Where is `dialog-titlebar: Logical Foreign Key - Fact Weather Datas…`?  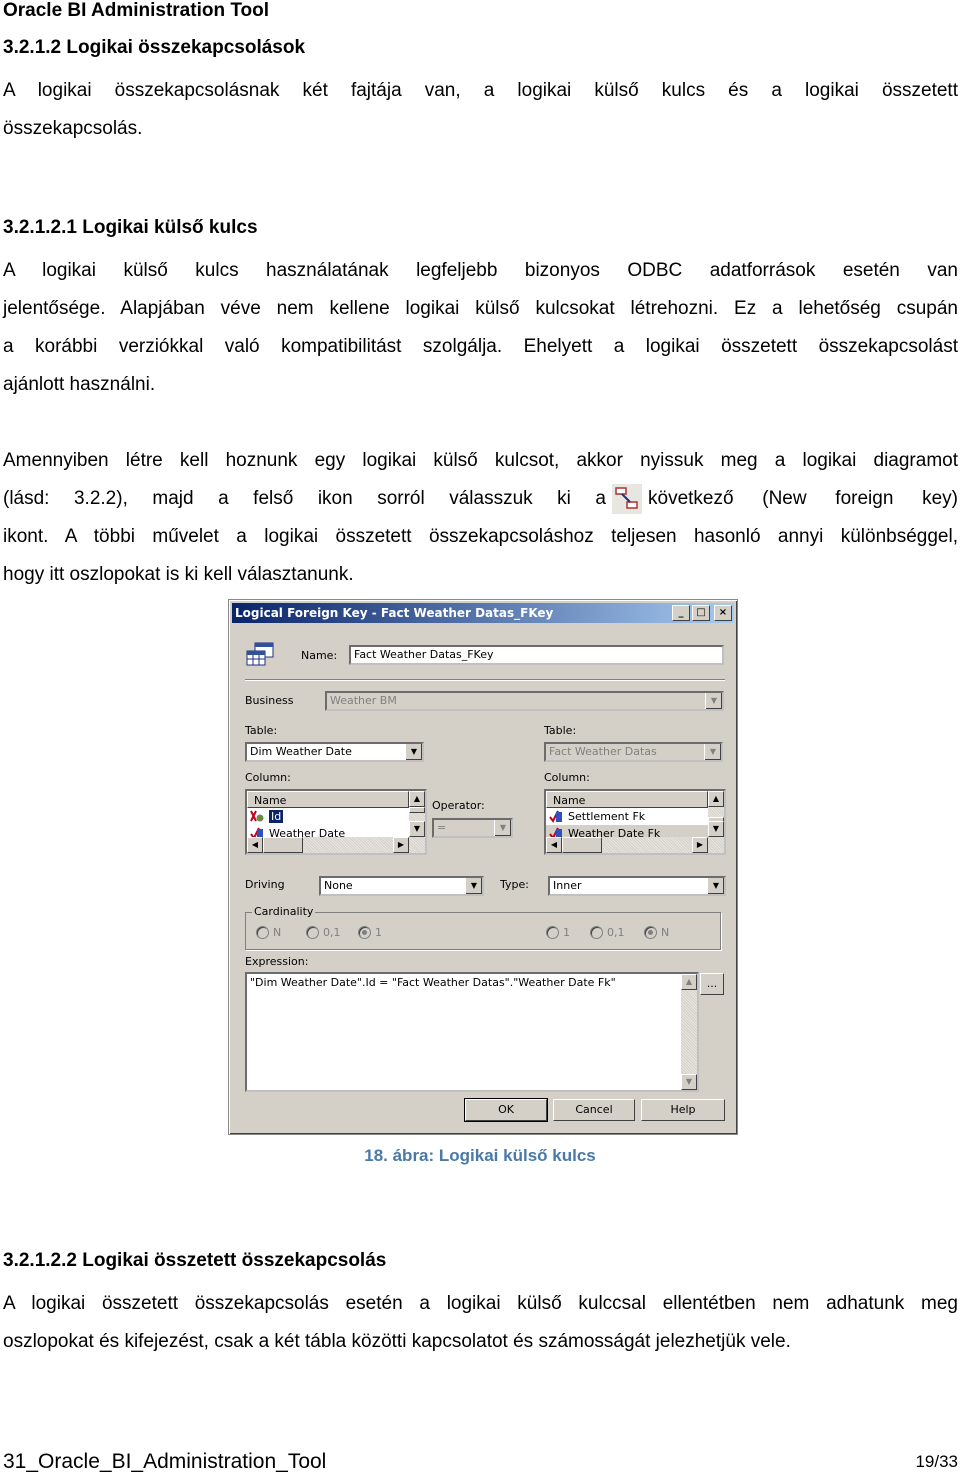
dialog-titlebar: Logical Foreign Key - Fact Weather Datas… is located at coordinates (483, 613).